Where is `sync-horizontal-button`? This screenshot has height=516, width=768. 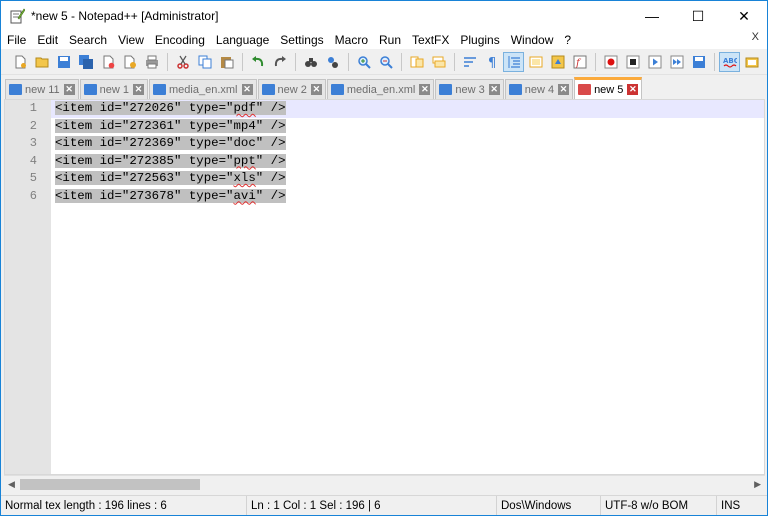
sync-horizontal-button is located at coordinates (438, 62).